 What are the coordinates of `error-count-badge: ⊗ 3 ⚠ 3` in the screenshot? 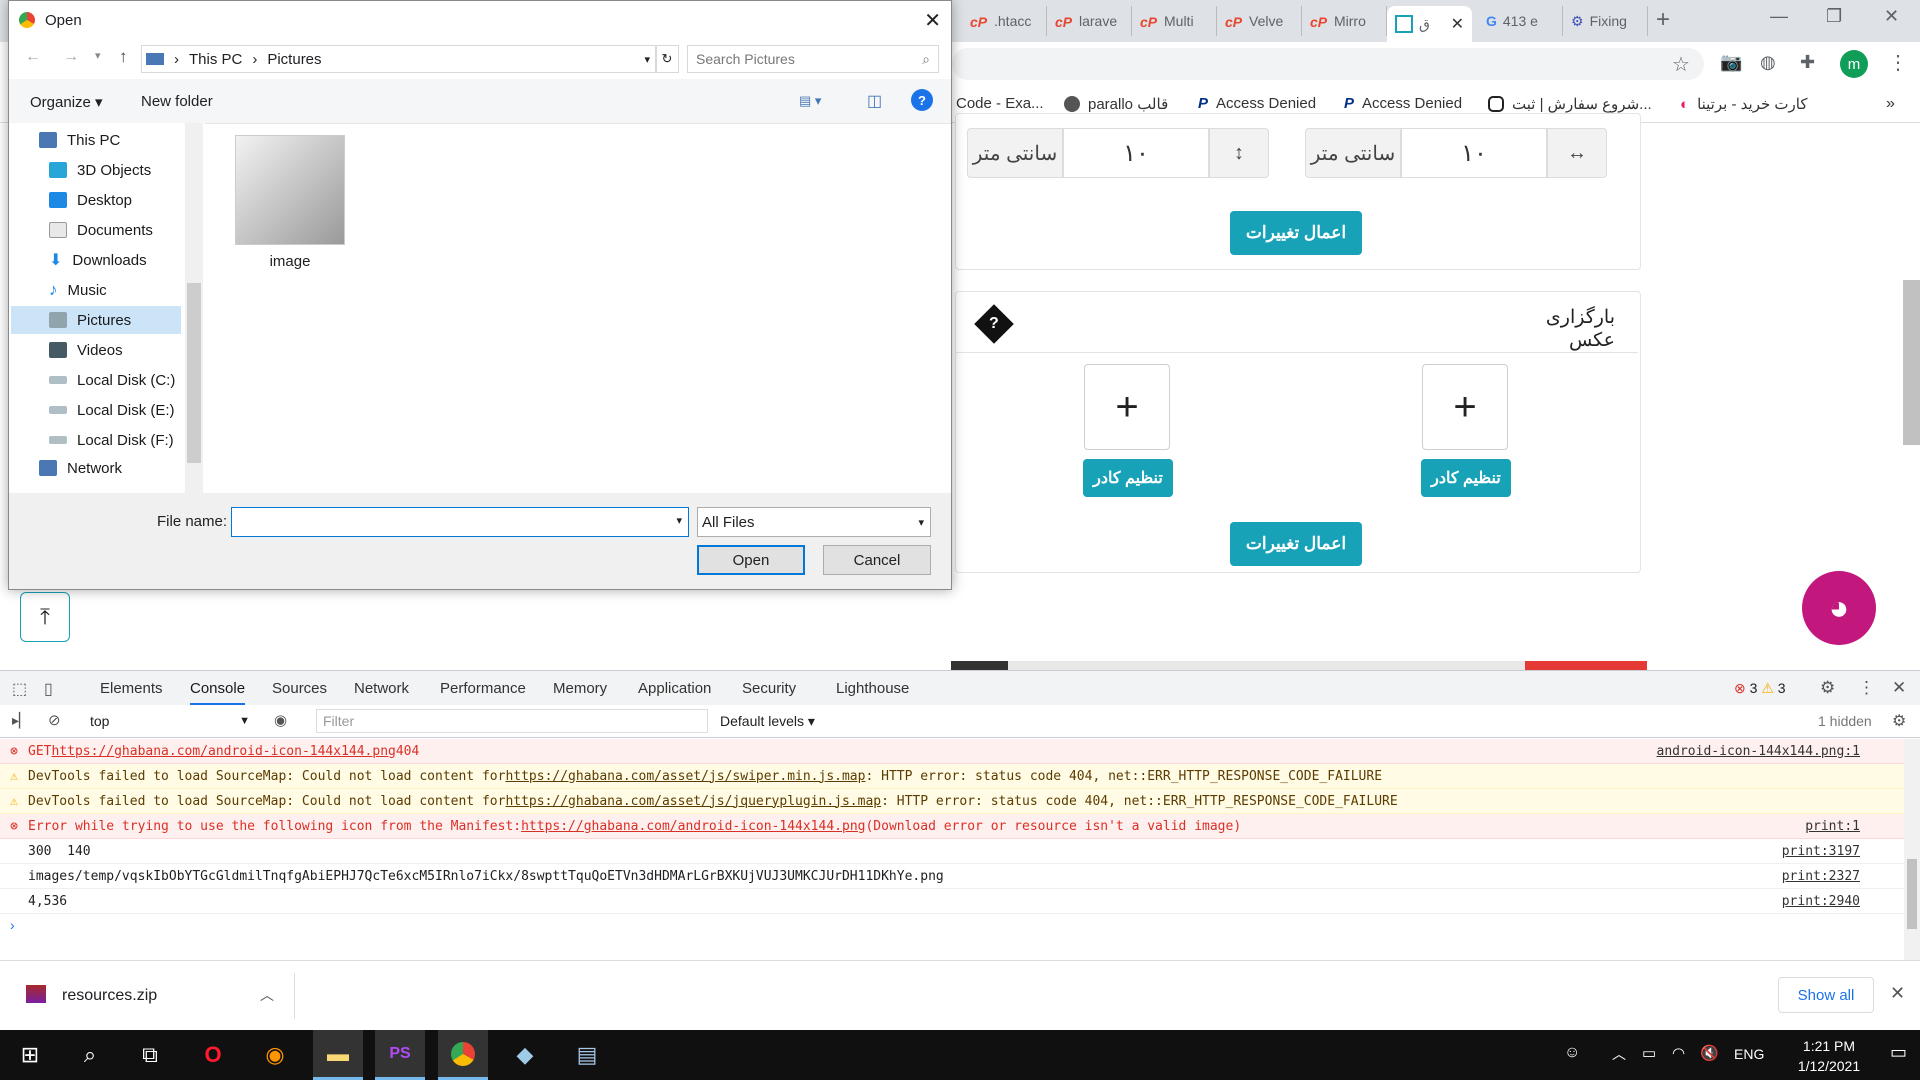 It's located at (1760, 688).